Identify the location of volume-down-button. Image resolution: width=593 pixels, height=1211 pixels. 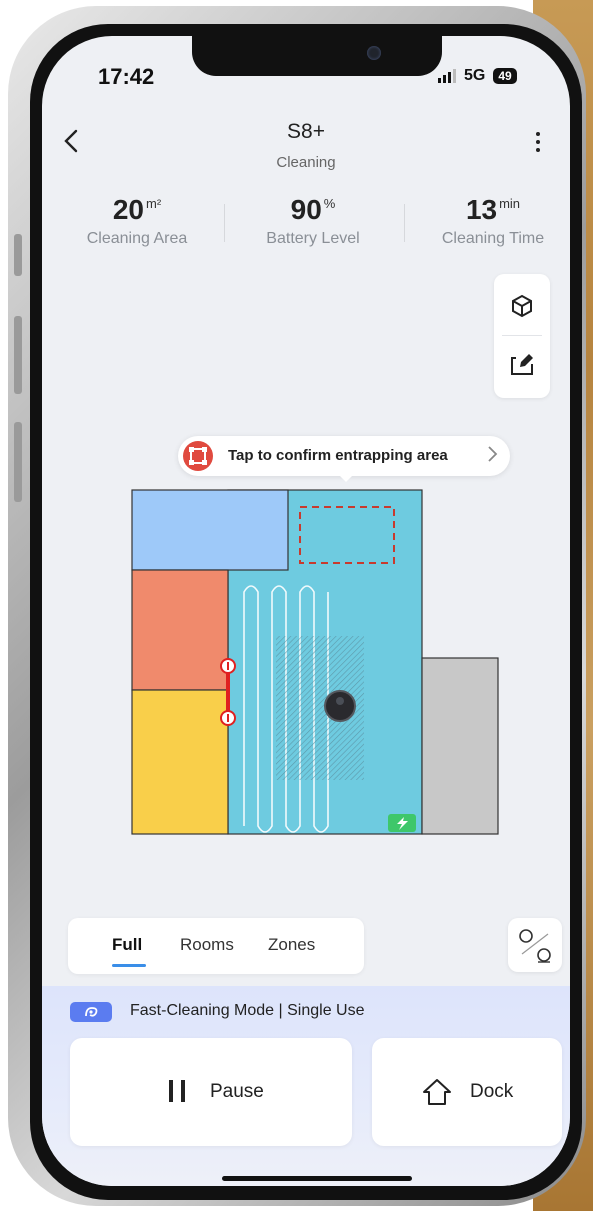
(18, 462).